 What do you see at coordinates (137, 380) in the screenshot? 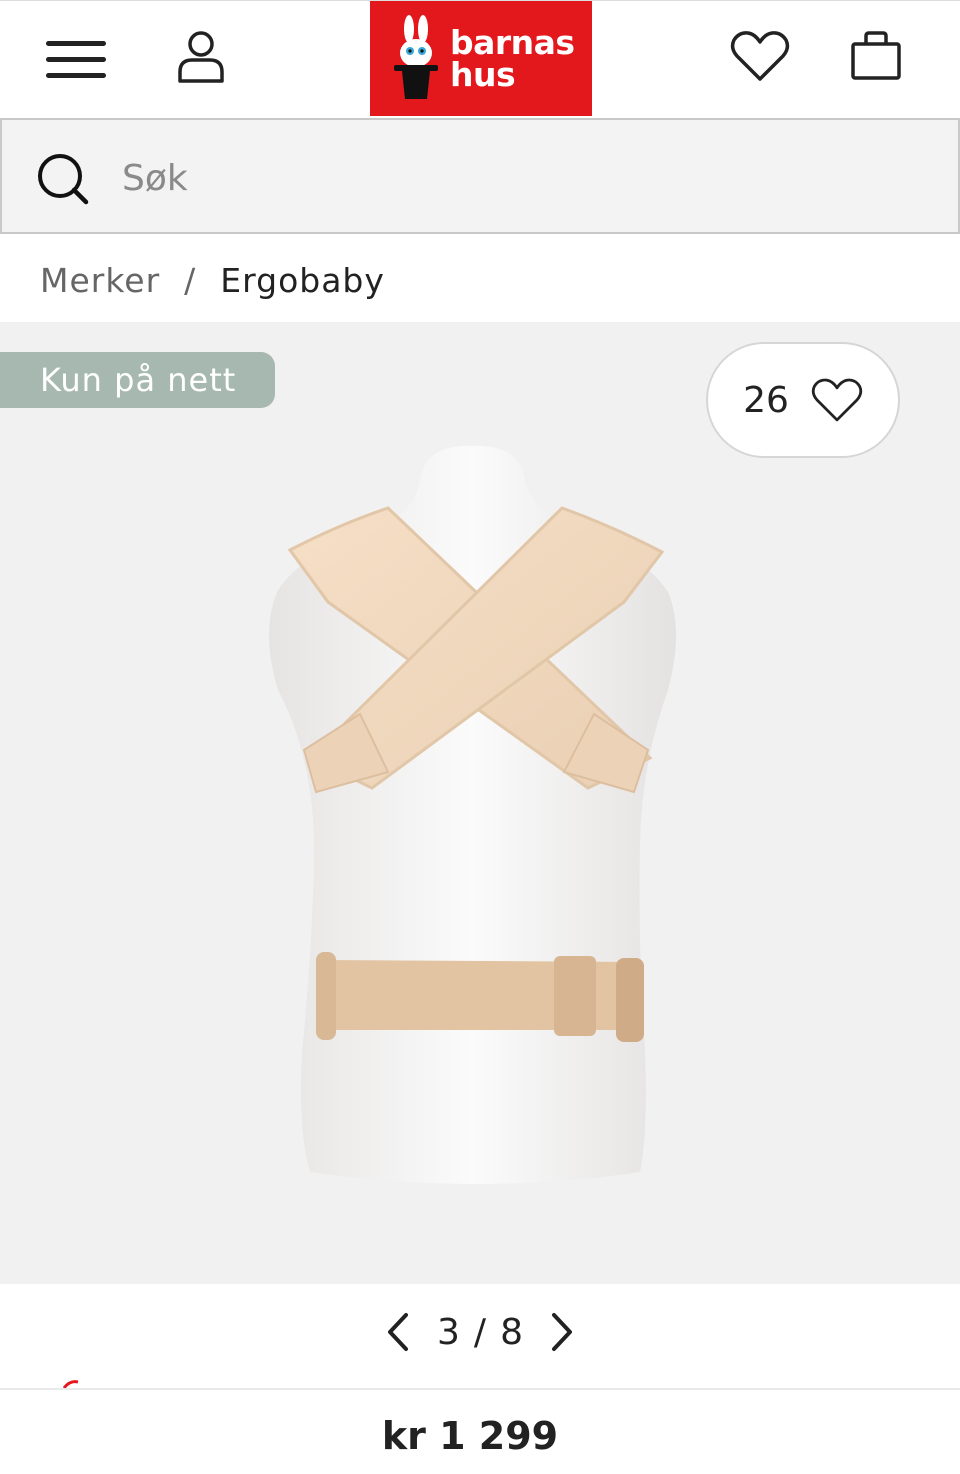
I see `online-only-badge: Kun på nett` at bounding box center [137, 380].